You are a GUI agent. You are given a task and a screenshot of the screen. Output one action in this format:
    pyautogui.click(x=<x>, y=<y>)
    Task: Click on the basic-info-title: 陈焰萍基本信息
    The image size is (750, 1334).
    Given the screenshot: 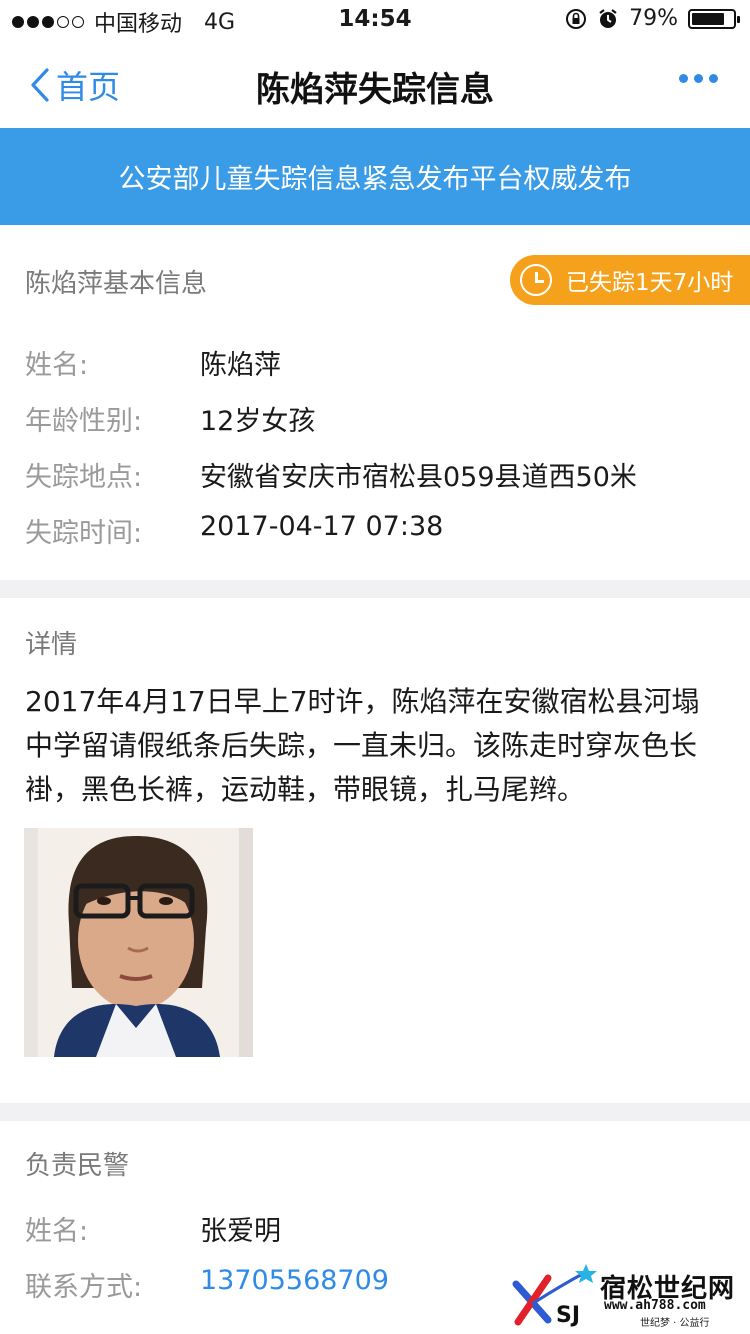 What is the action you would take?
    pyautogui.click(x=116, y=284)
    